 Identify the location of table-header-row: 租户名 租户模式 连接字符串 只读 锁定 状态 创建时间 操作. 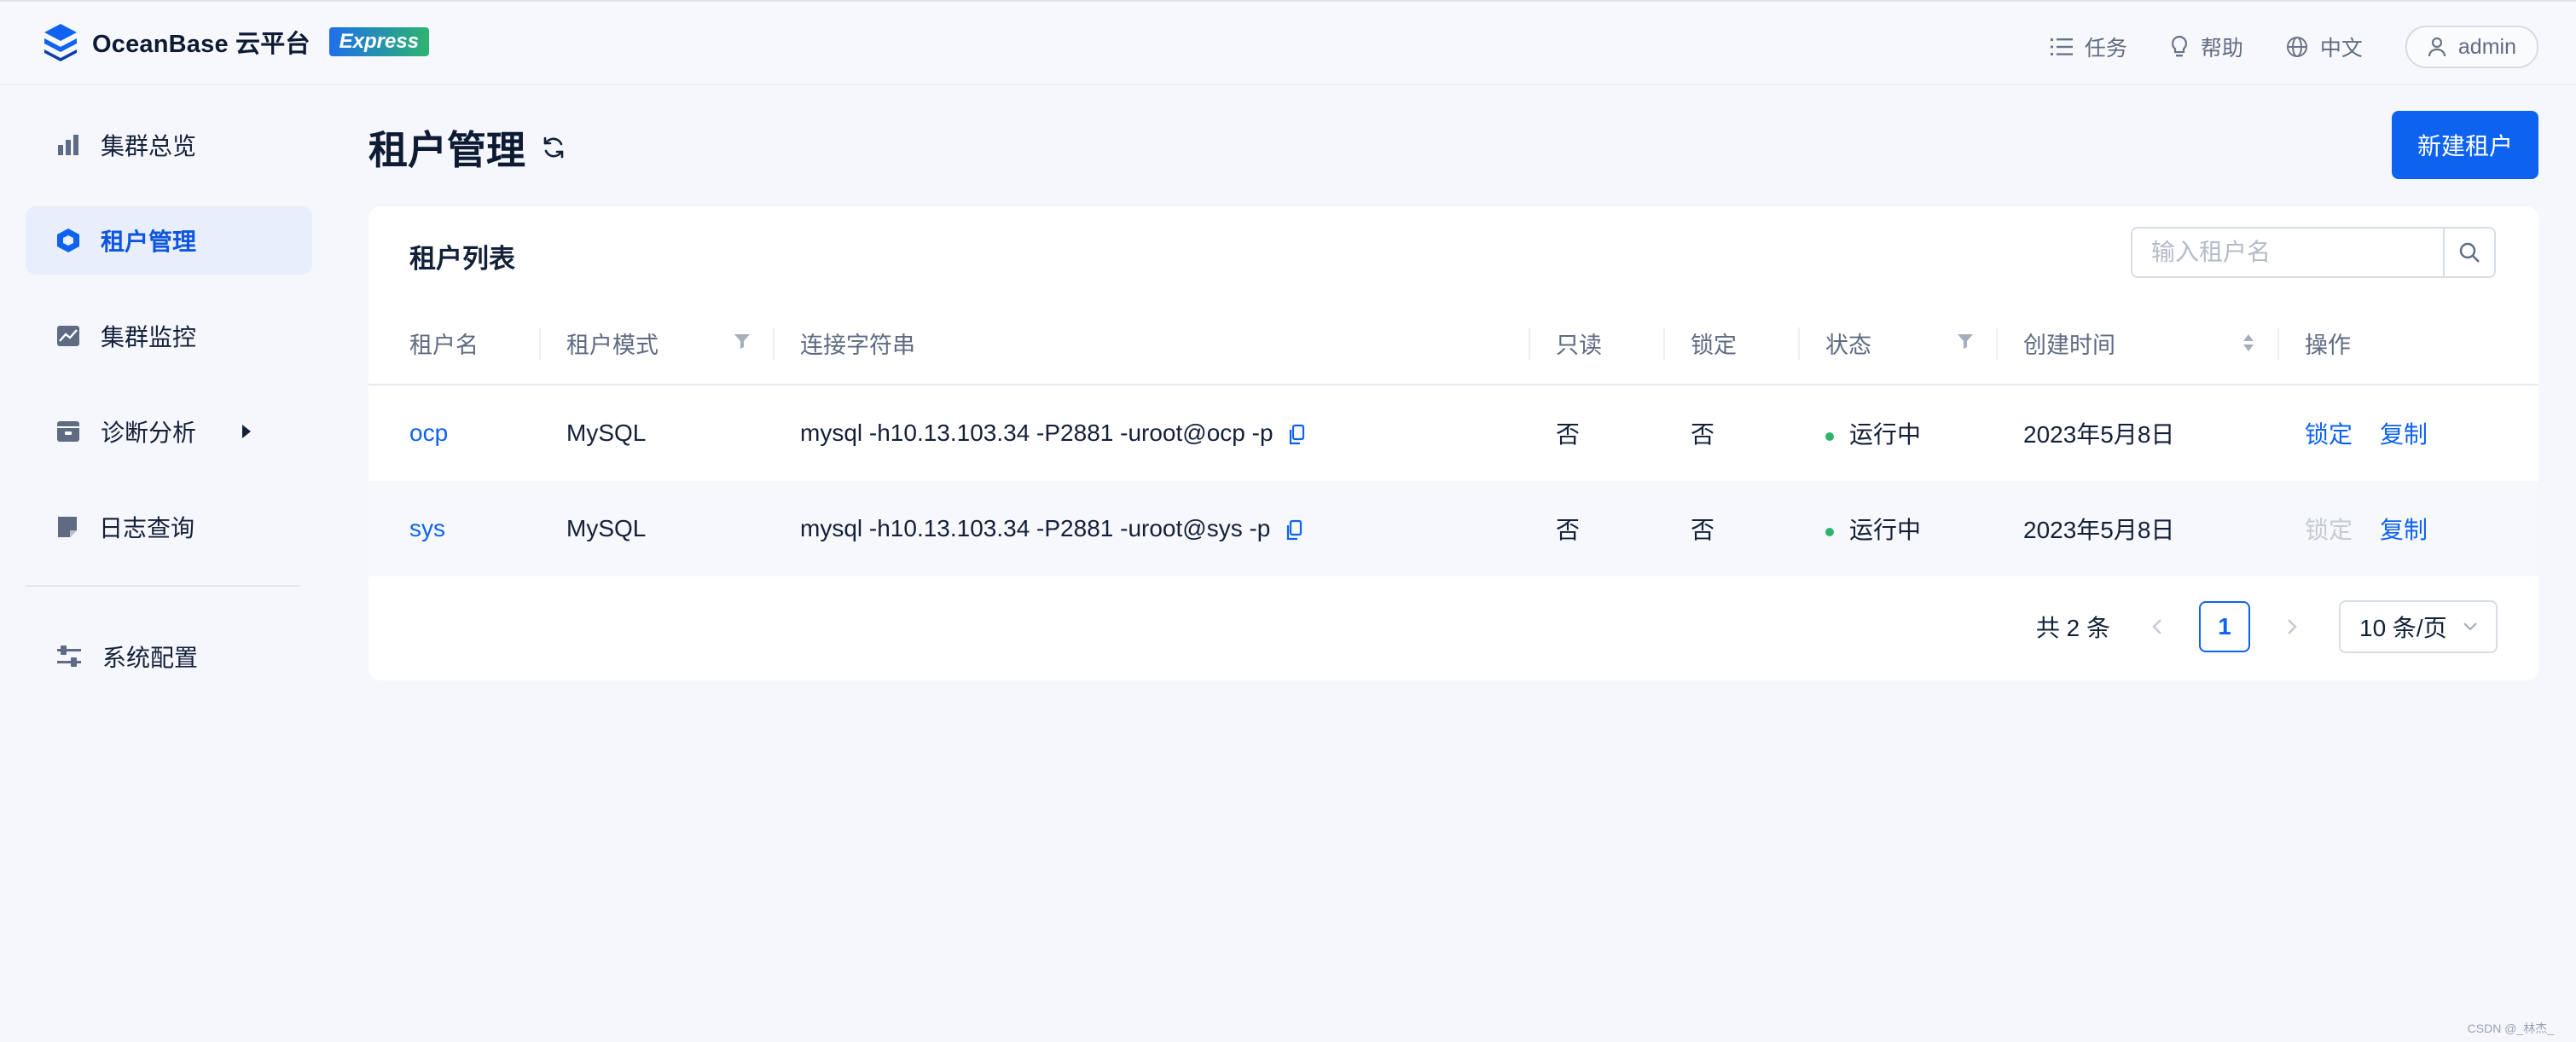
(1453, 343).